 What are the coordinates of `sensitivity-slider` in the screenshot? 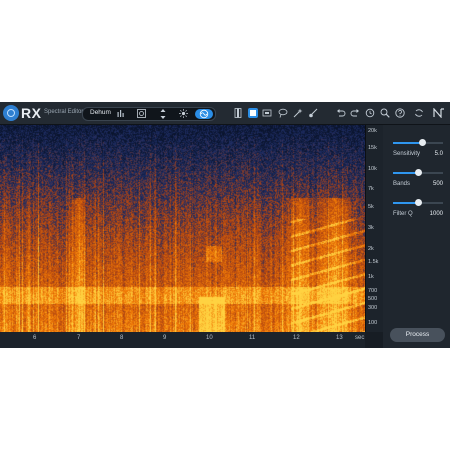 It's located at (418, 142).